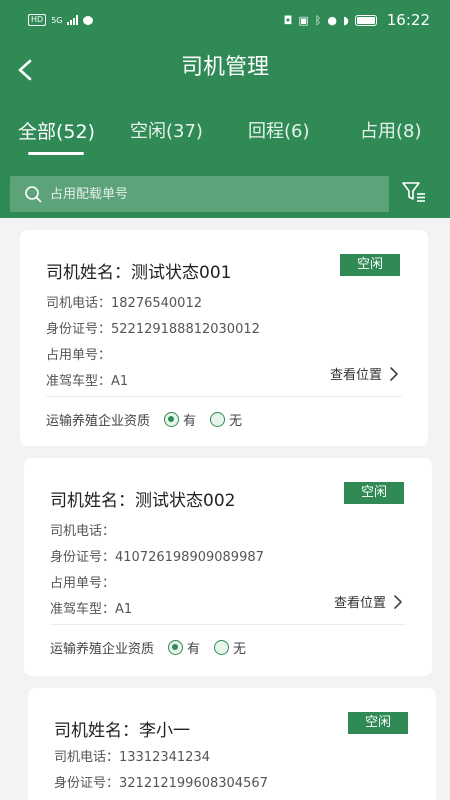 Image resolution: width=450 pixels, height=800 pixels. I want to click on phone-row: 司机电话：, so click(82, 529).